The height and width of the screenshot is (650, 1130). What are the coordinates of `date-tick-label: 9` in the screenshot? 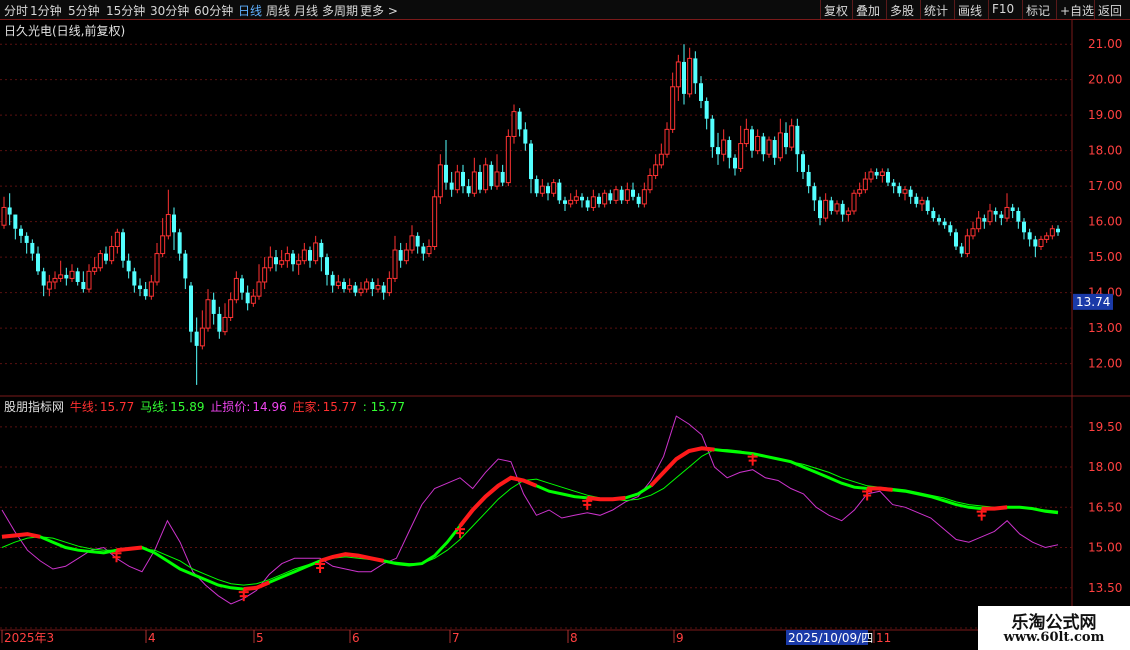 It's located at (680, 638).